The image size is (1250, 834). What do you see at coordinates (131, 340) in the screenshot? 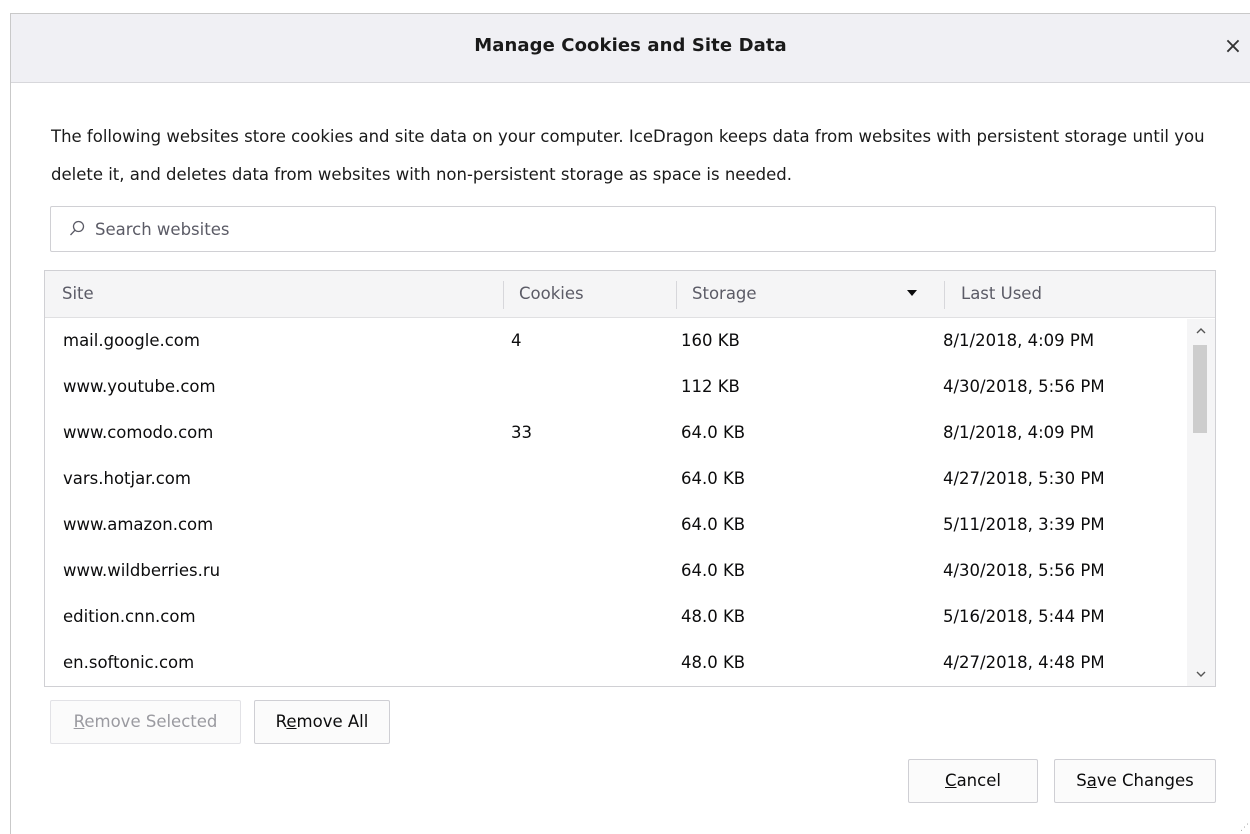
I see `site-cell: mail.google.com` at bounding box center [131, 340].